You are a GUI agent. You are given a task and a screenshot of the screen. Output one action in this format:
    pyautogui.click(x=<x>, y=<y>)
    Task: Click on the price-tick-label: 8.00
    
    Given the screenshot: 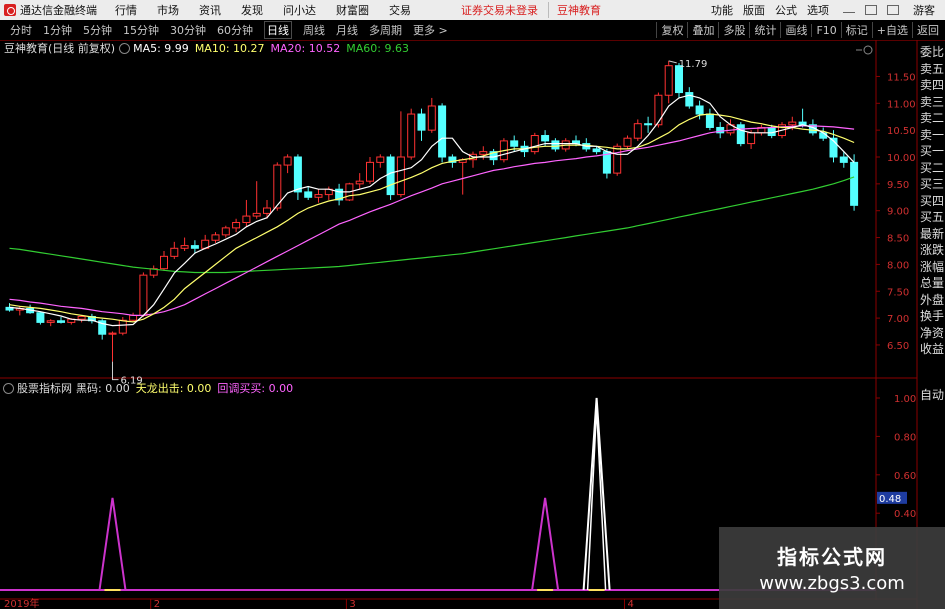 What is the action you would take?
    pyautogui.click(x=898, y=265)
    